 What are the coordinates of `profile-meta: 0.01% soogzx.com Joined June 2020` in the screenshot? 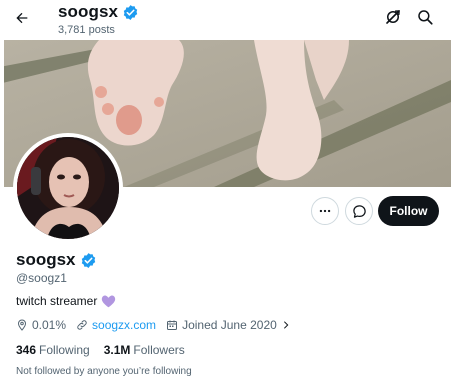 It's located at (158, 325).